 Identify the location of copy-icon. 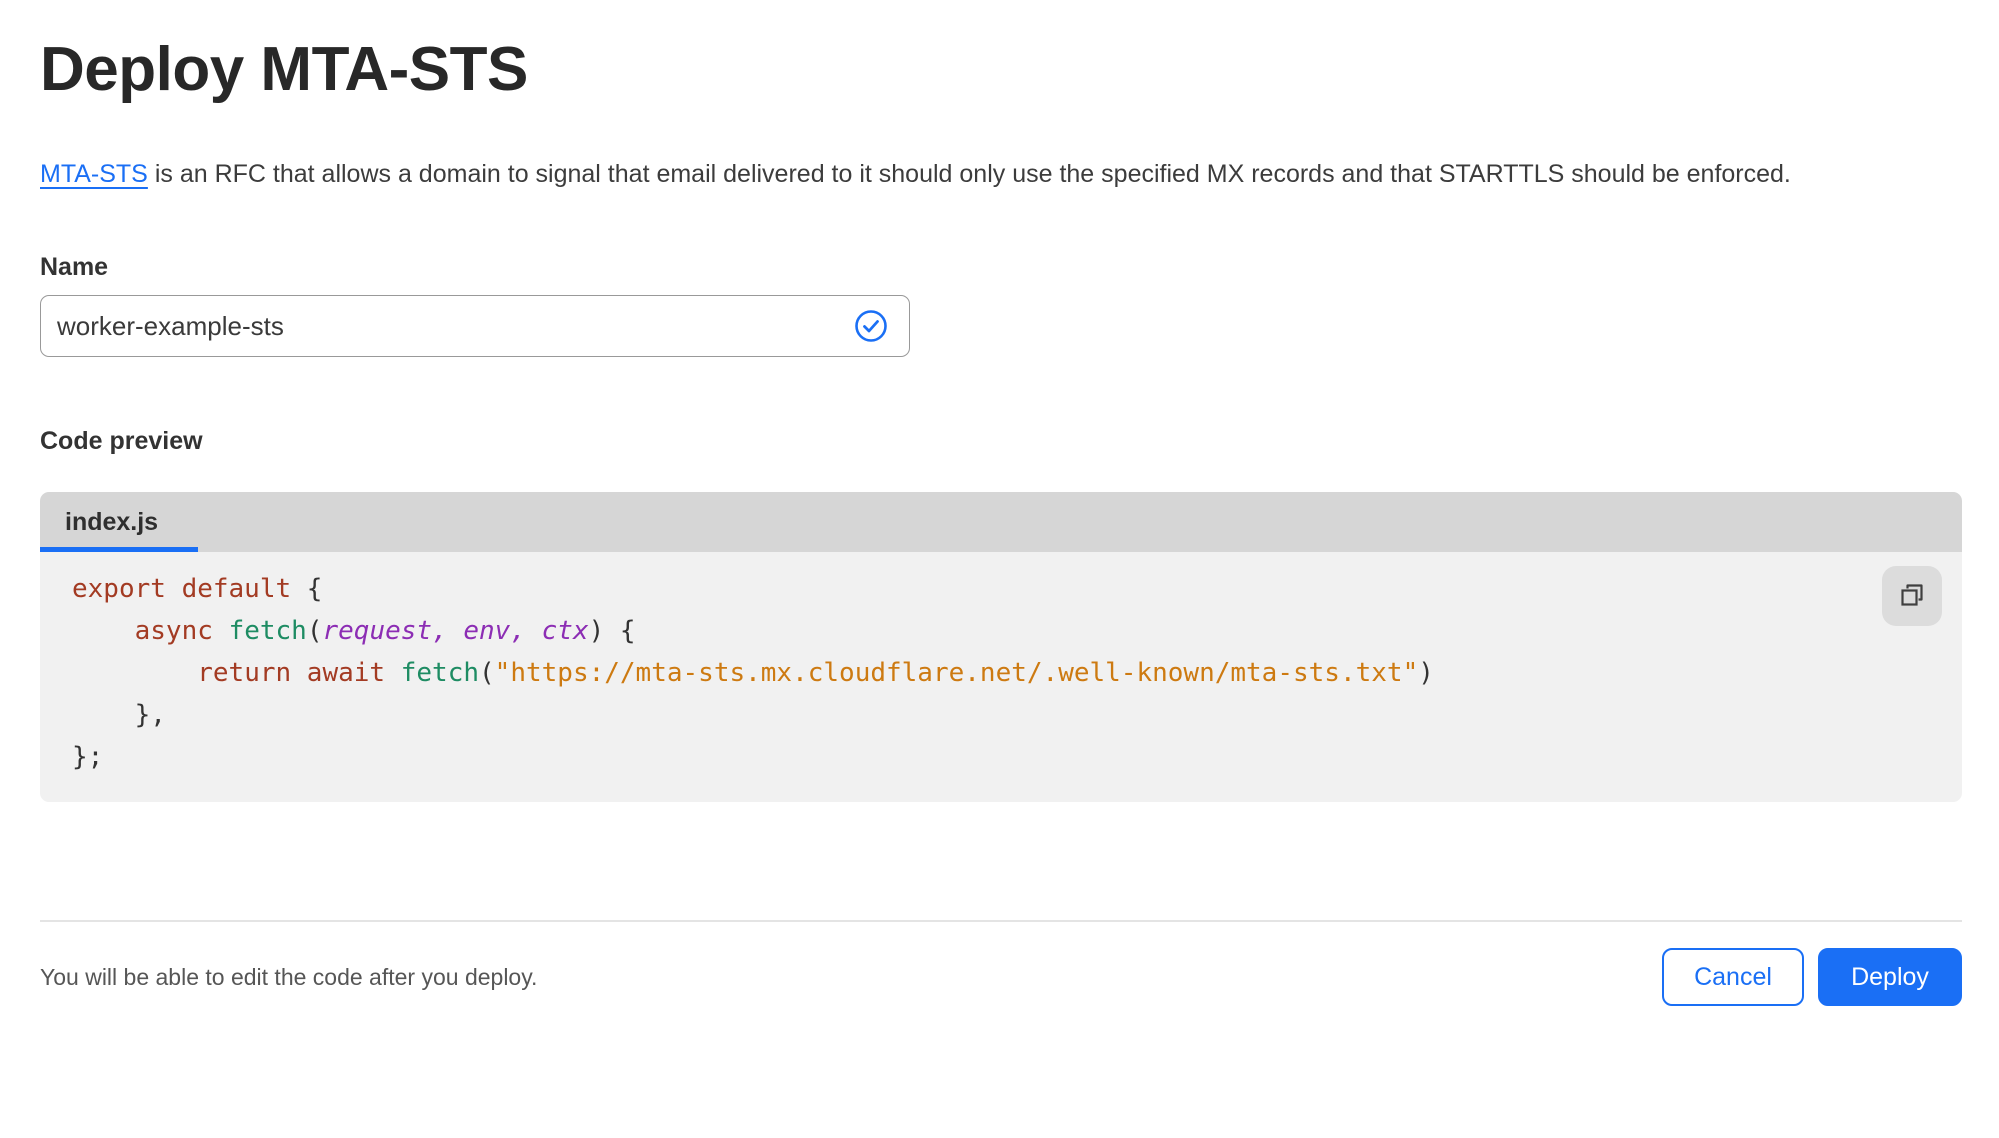
(1912, 596).